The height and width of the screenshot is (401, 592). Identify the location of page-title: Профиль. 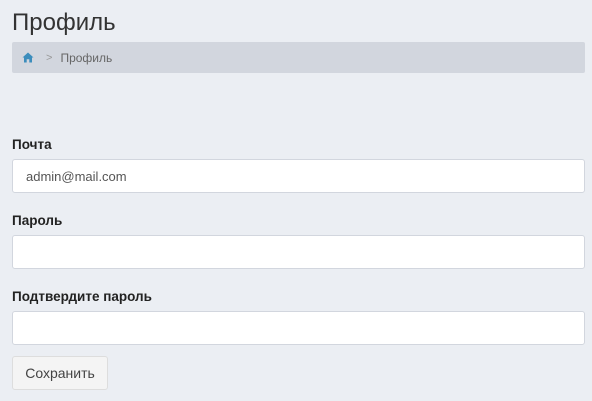
(64, 22).